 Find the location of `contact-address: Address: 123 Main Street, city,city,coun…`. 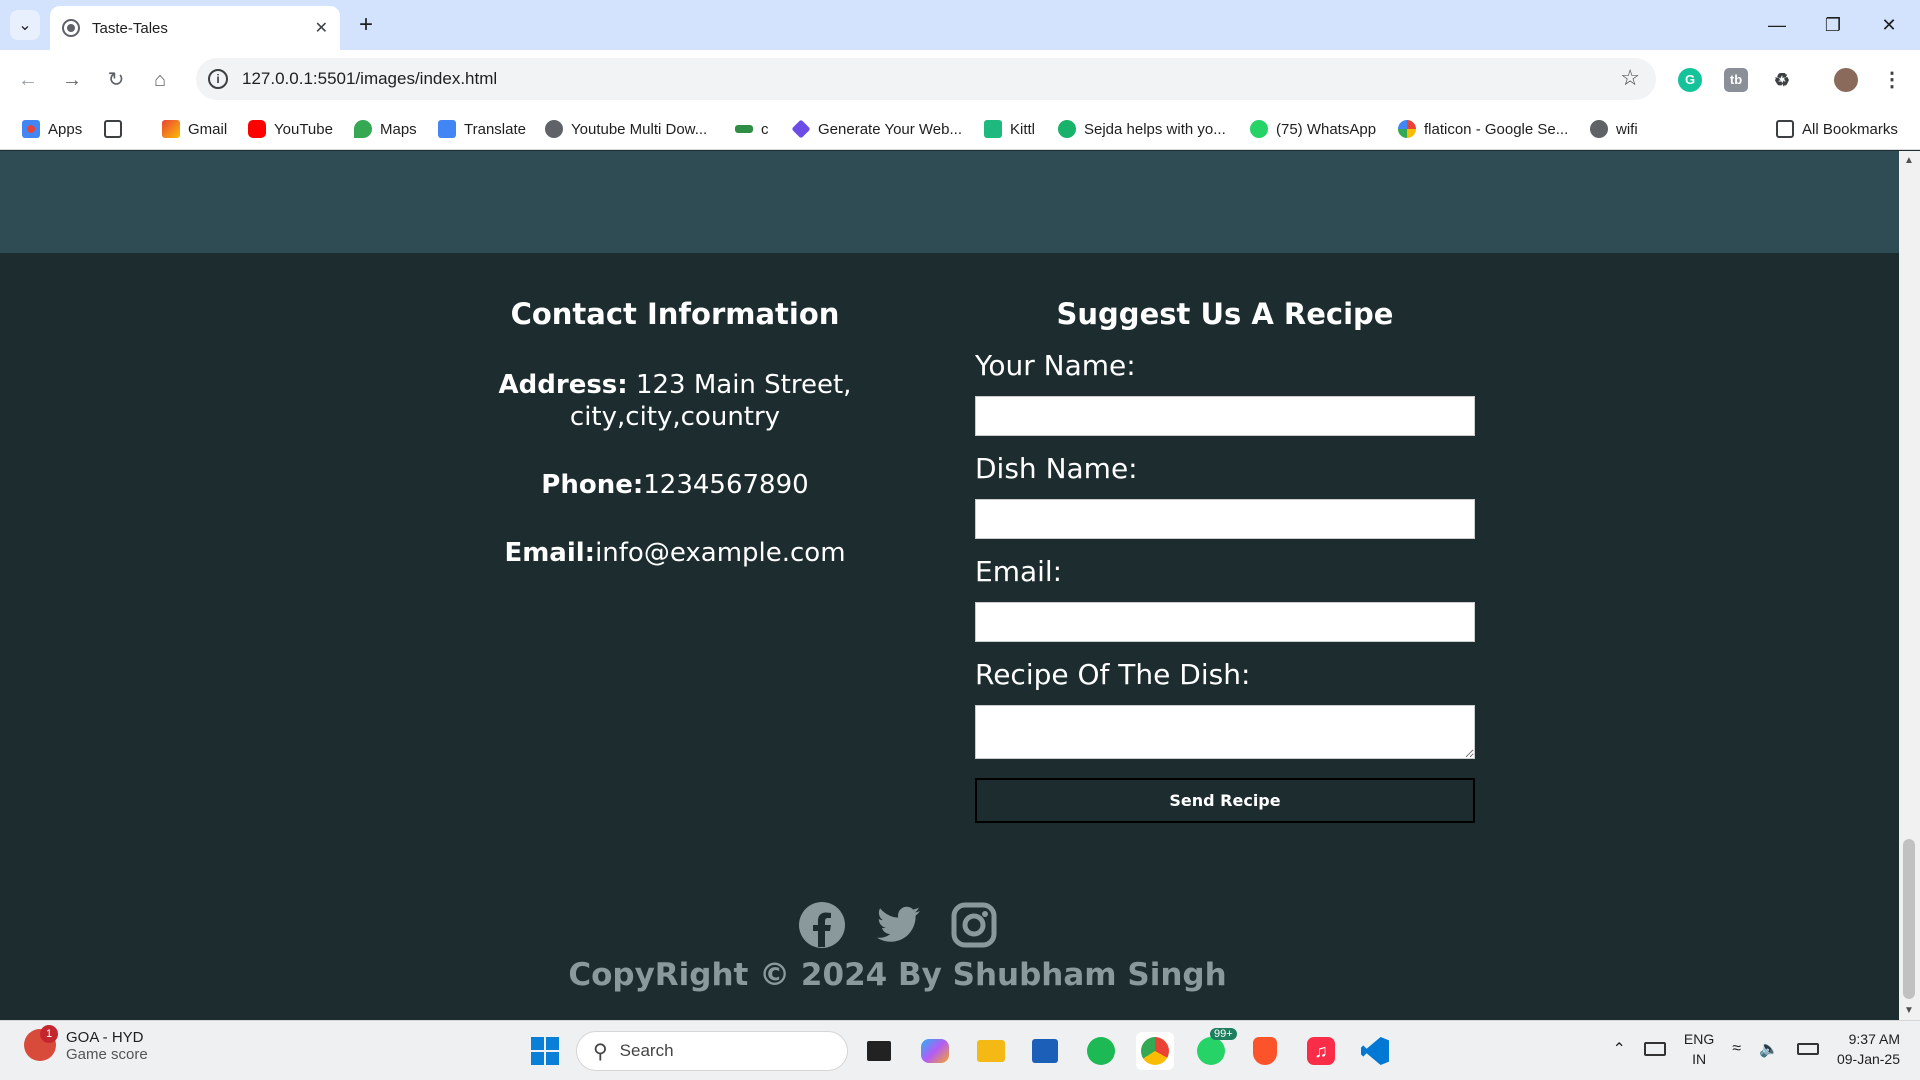

contact-address: Address: 123 Main Street, city,city,coun… is located at coordinates (675, 401).